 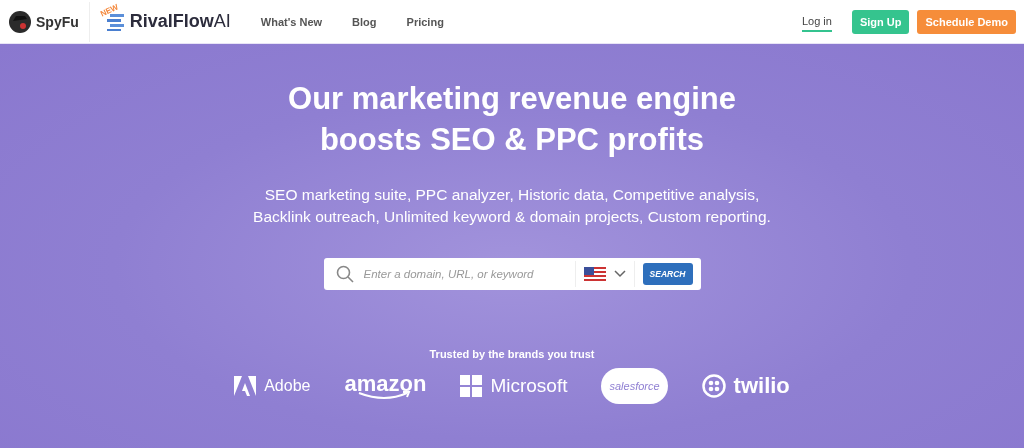 I want to click on nav-link: Pricing, so click(x=425, y=21).